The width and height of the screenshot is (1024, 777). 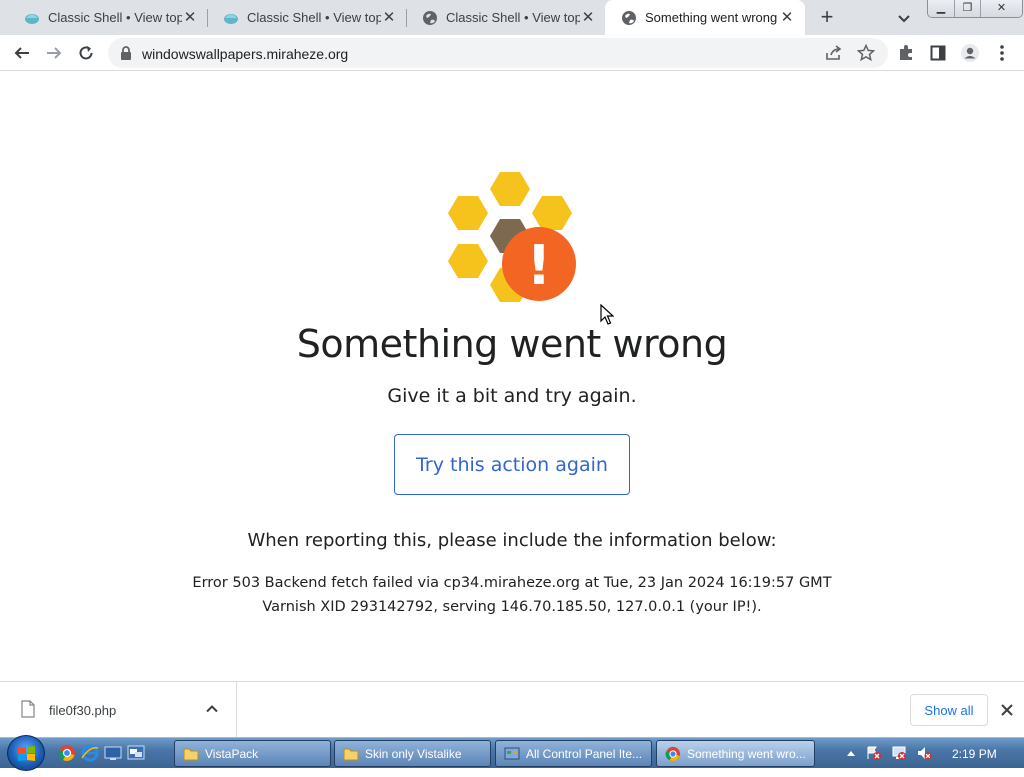 I want to click on profile-button, so click(x=970, y=53).